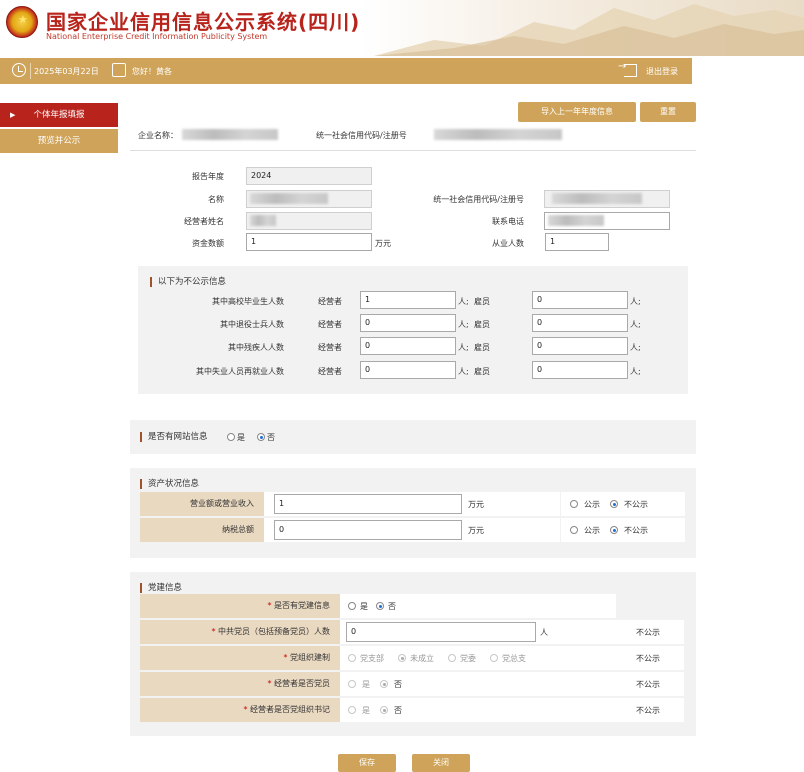 The image size is (804, 772). Describe the element at coordinates (441, 632) in the screenshot. I see `party-member-count-input: 0` at that location.